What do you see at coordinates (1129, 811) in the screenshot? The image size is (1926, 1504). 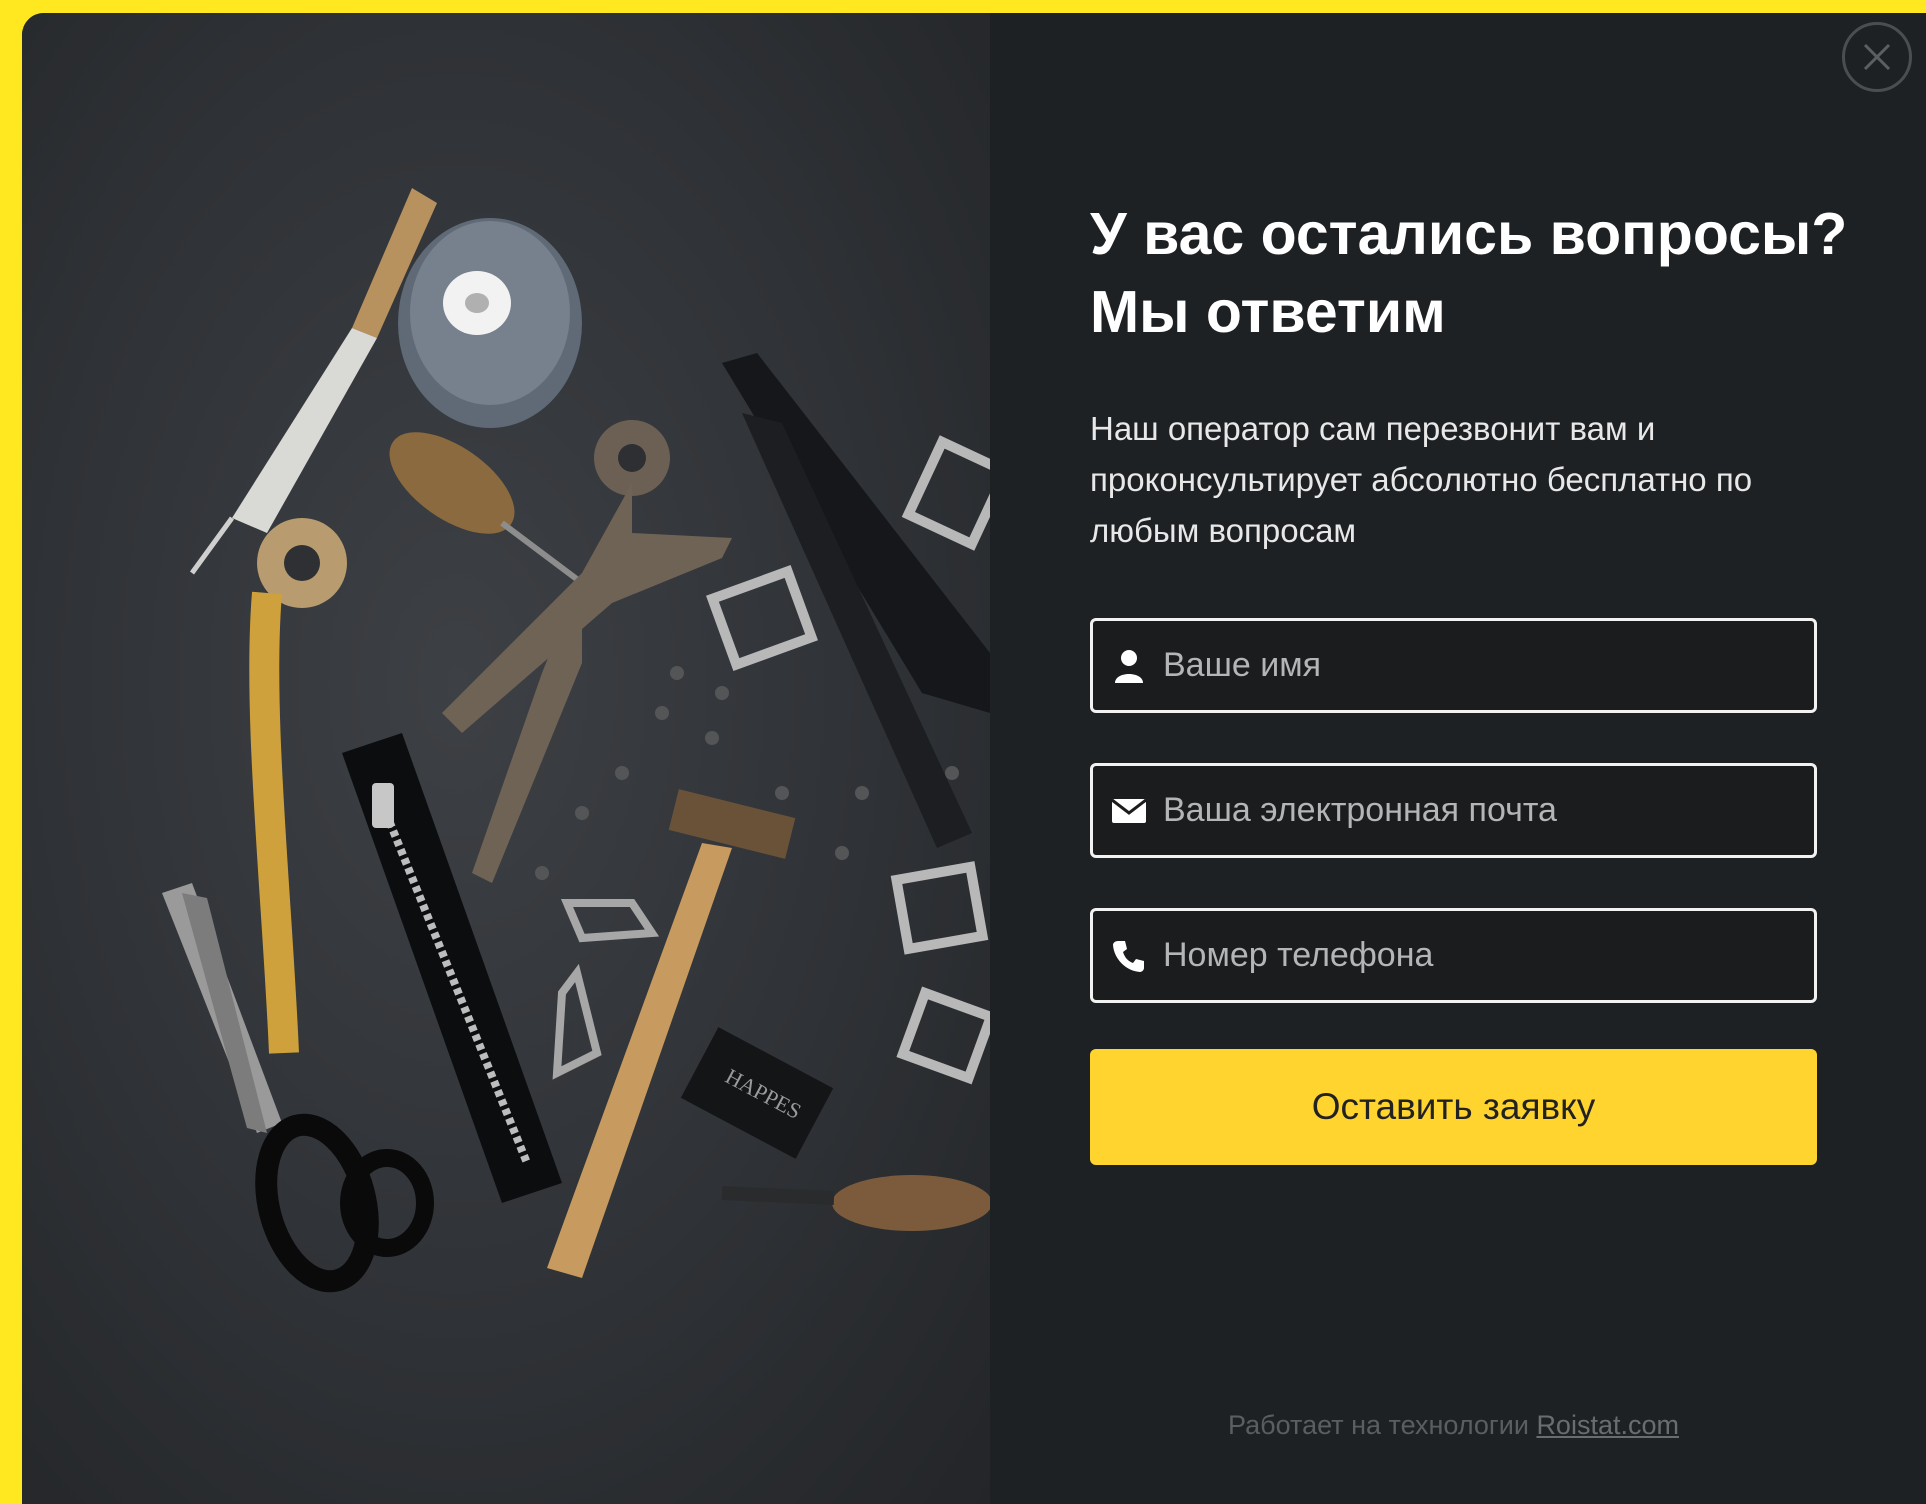 I see `envelope-icon` at bounding box center [1129, 811].